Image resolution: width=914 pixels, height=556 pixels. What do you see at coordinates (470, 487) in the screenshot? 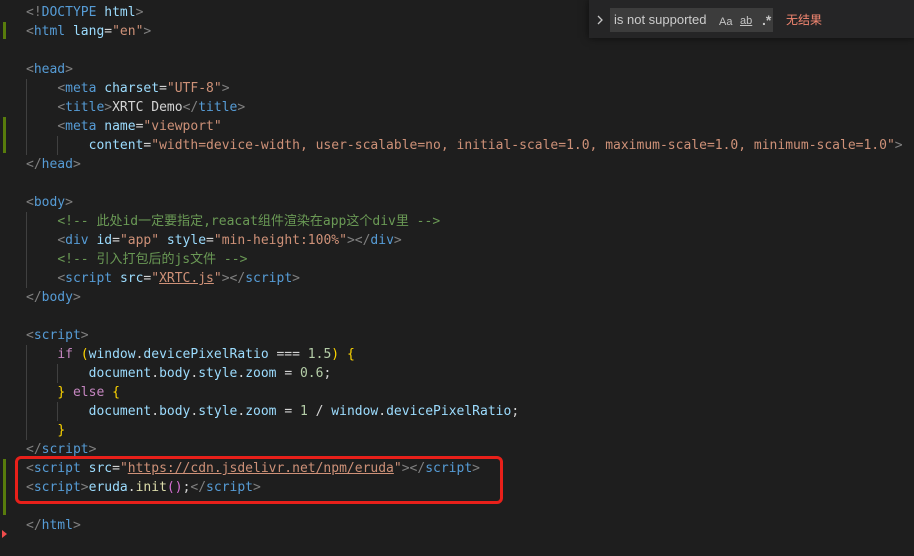
I see `code-line: <script>eruda.init();</script>` at bounding box center [470, 487].